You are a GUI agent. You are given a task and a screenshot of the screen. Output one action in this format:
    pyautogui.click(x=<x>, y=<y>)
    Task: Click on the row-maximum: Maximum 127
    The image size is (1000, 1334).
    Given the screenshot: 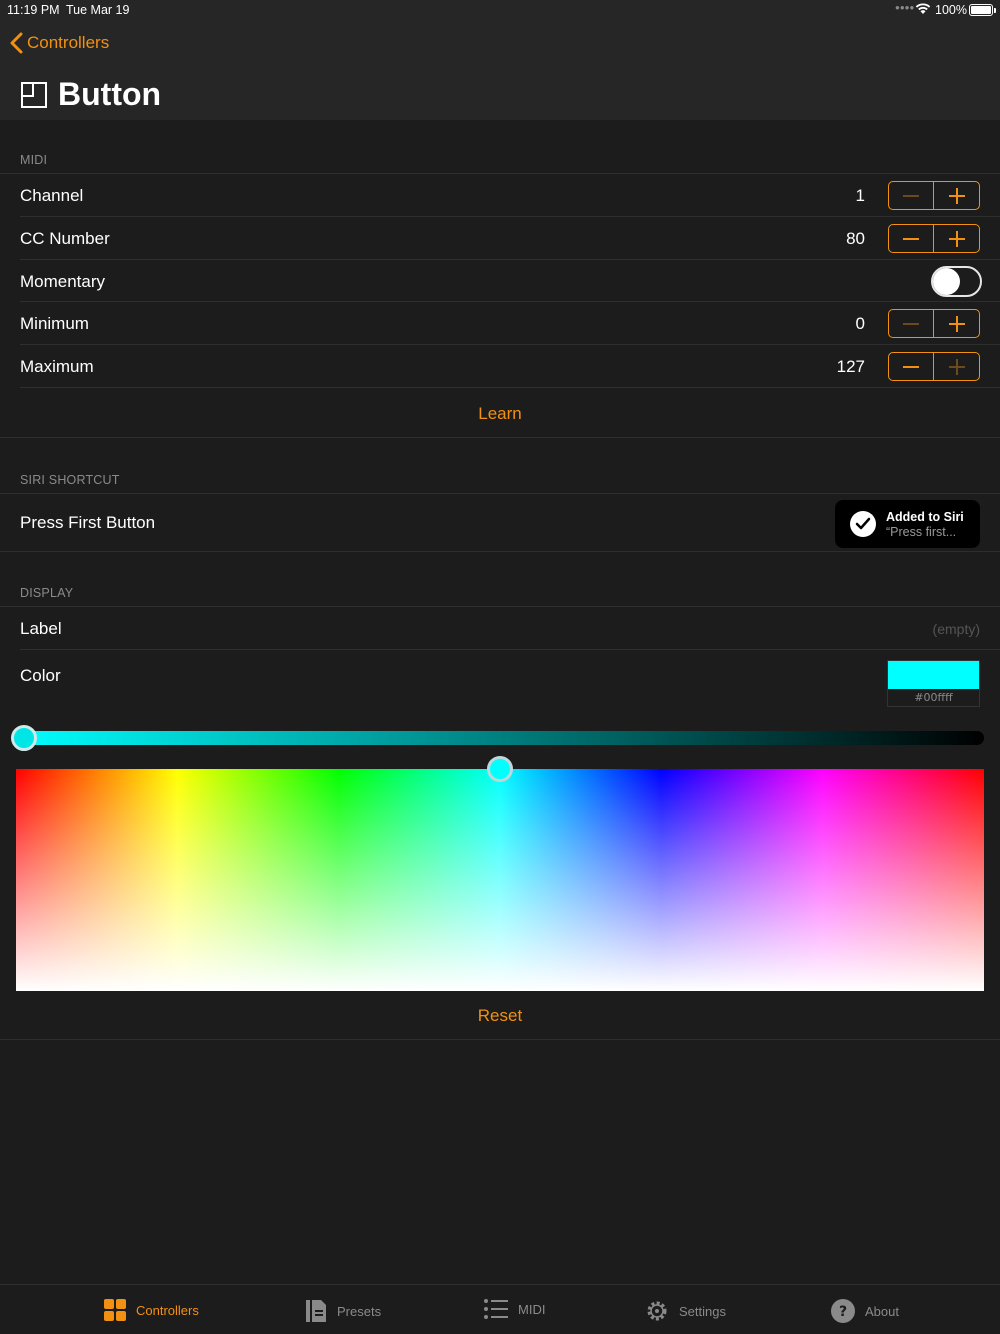 What is the action you would take?
    pyautogui.click(x=500, y=366)
    